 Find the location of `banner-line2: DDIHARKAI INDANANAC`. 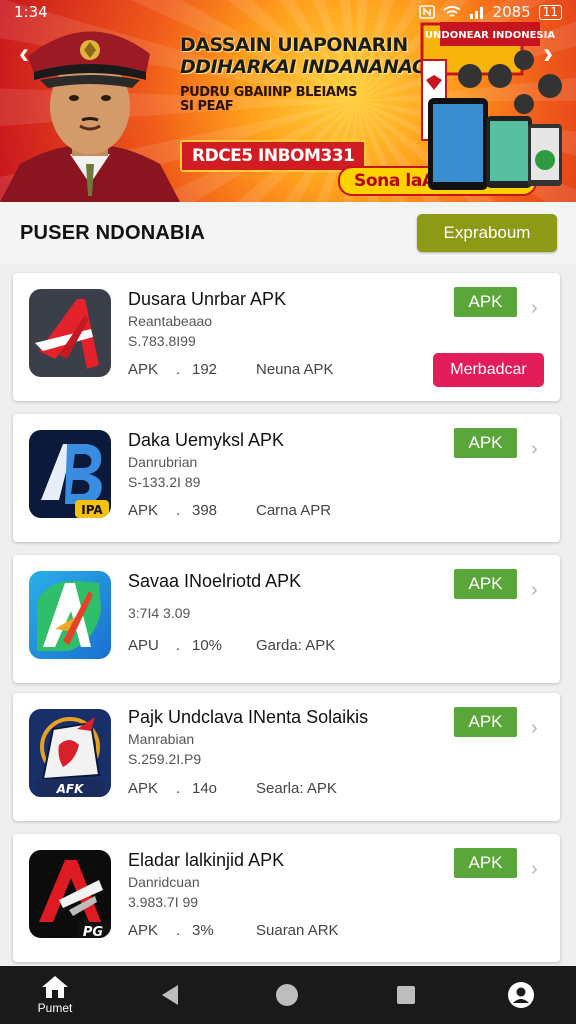

banner-line2: DDIHARKAI INDANANAC is located at coordinates (303, 67).